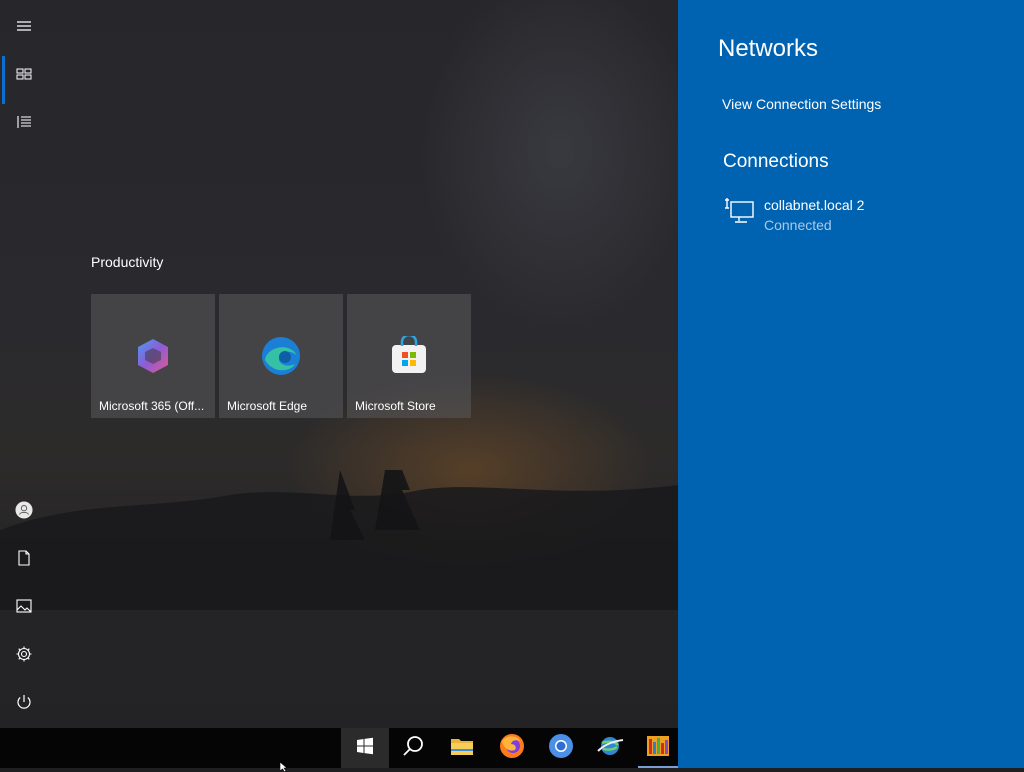 The image size is (1024, 772). What do you see at coordinates (24, 364) in the screenshot?
I see `start-menu-rail` at bounding box center [24, 364].